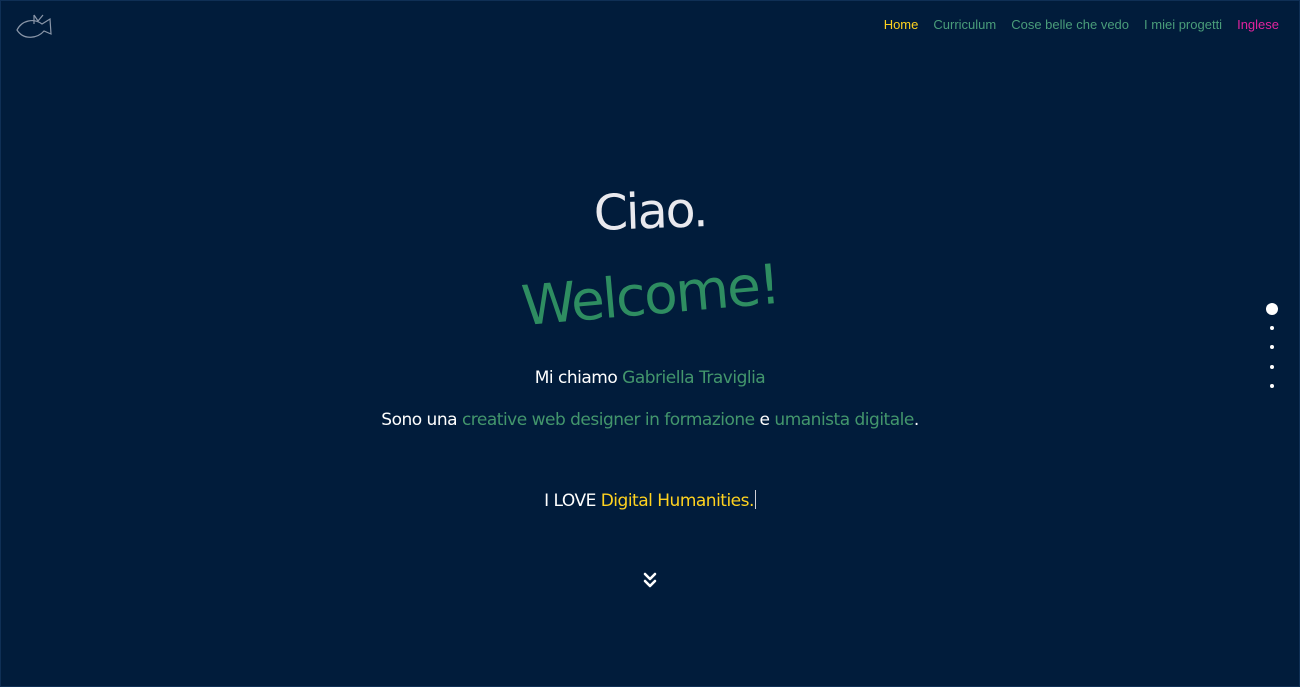  Describe the element at coordinates (755, 499) in the screenshot. I see `typing-caret` at that location.